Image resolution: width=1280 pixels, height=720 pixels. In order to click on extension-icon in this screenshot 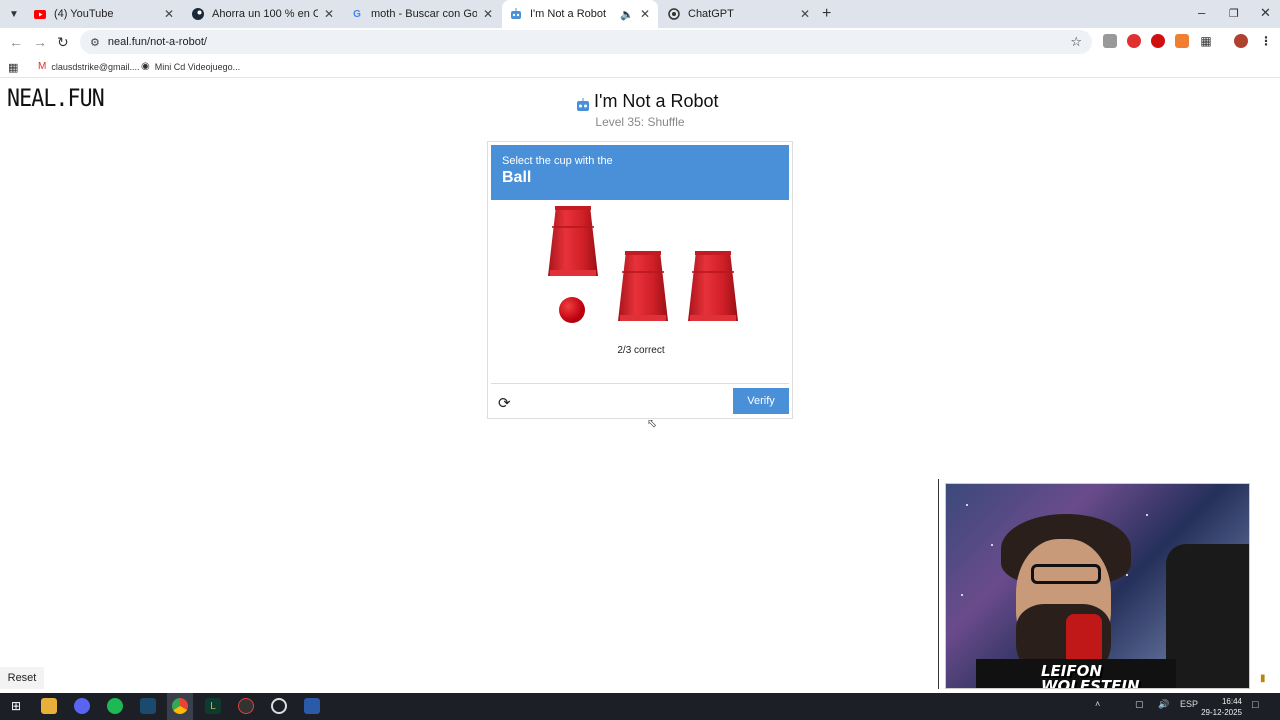, I will do `click(1110, 41)`.